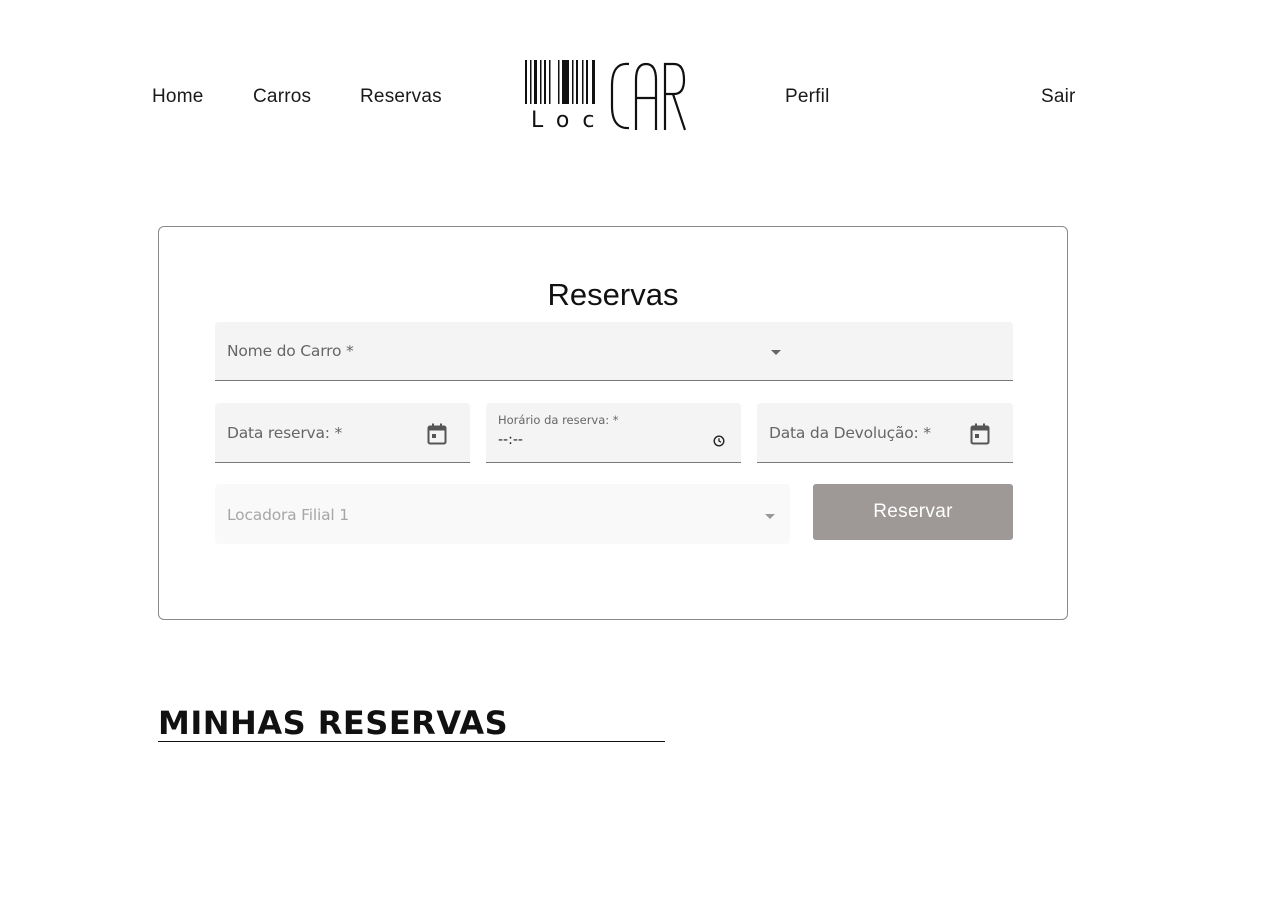 The width and height of the screenshot is (1267, 909). What do you see at coordinates (613, 294) in the screenshot?
I see `form-title: Reservas` at bounding box center [613, 294].